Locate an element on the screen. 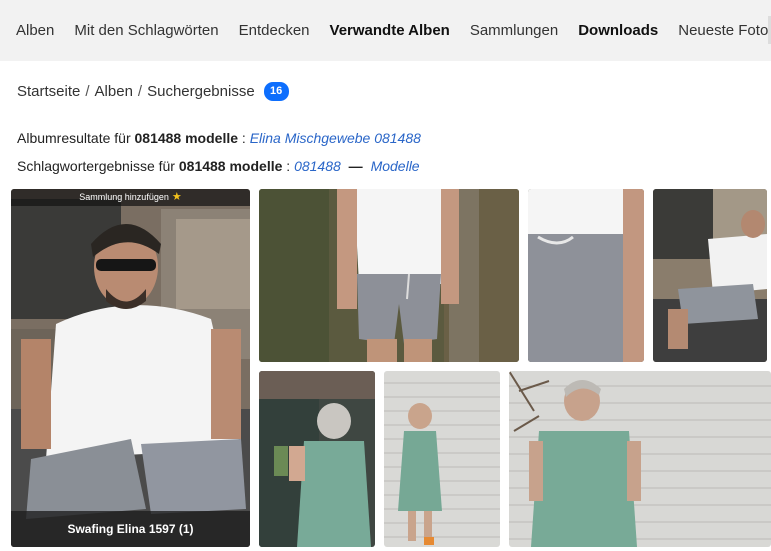 This screenshot has height=551, width=771. tag-link-081488: 081488 is located at coordinates (317, 166).